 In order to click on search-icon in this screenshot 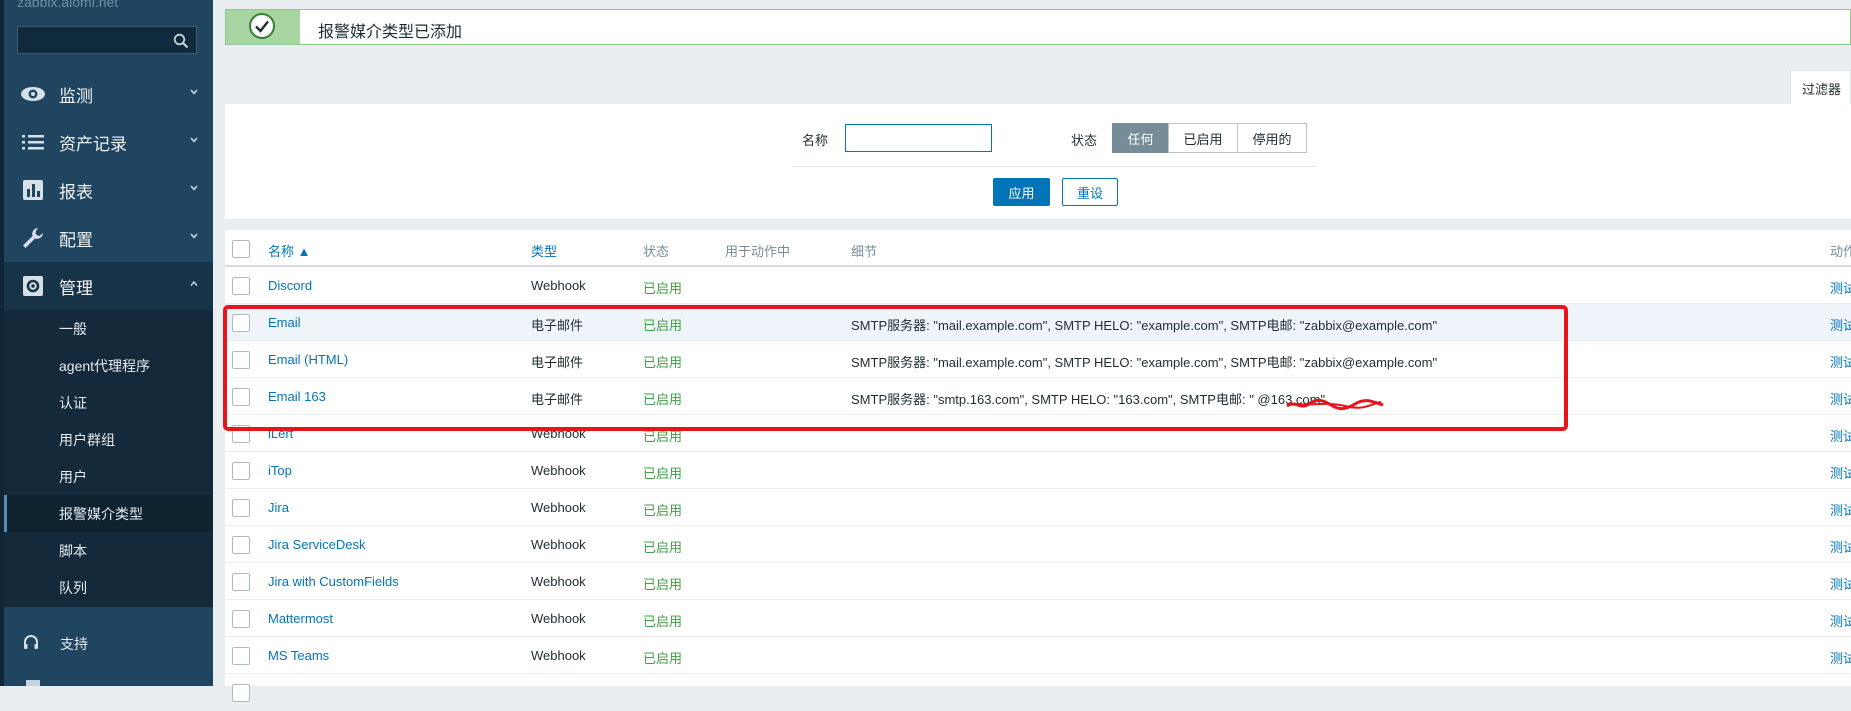, I will do `click(181, 41)`.